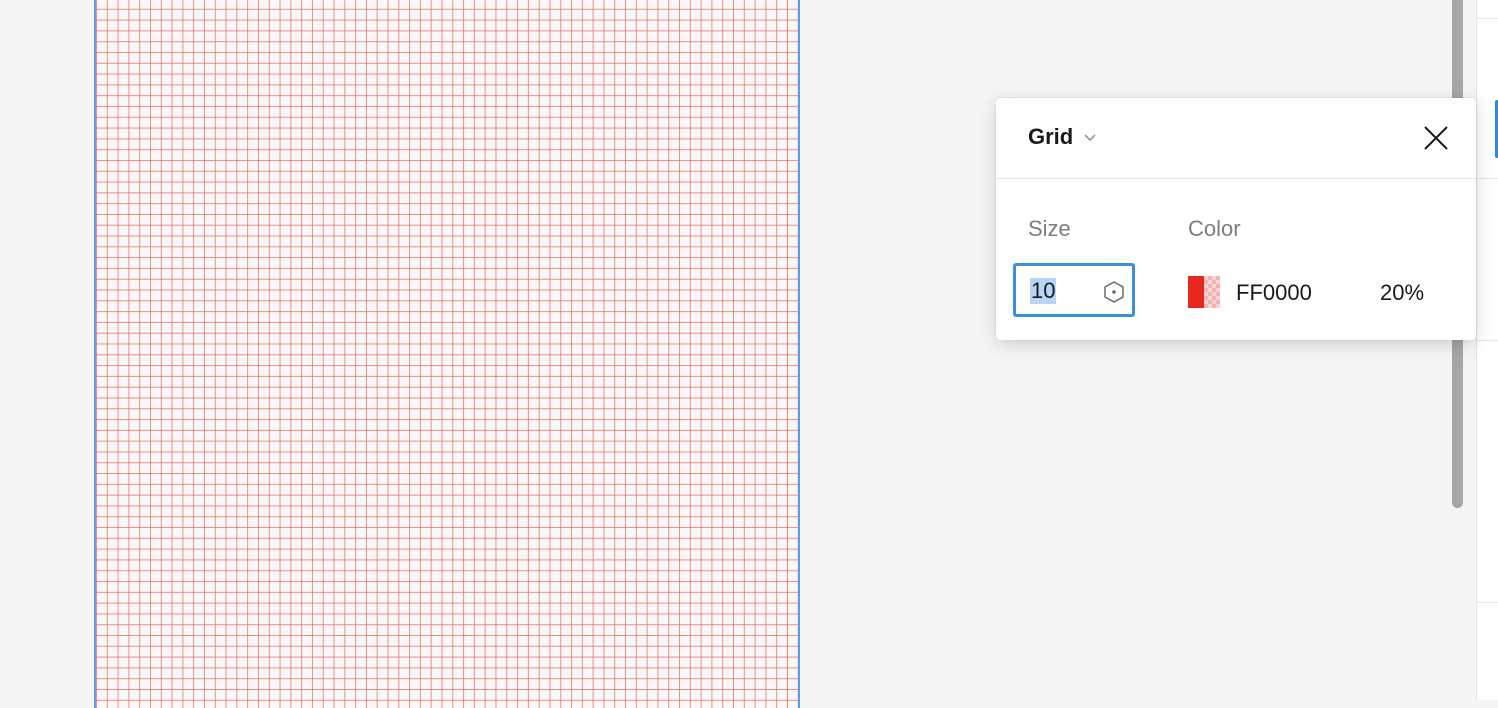  Describe the element at coordinates (1402, 293) in the screenshot. I see `opacity-field: 20%` at that location.